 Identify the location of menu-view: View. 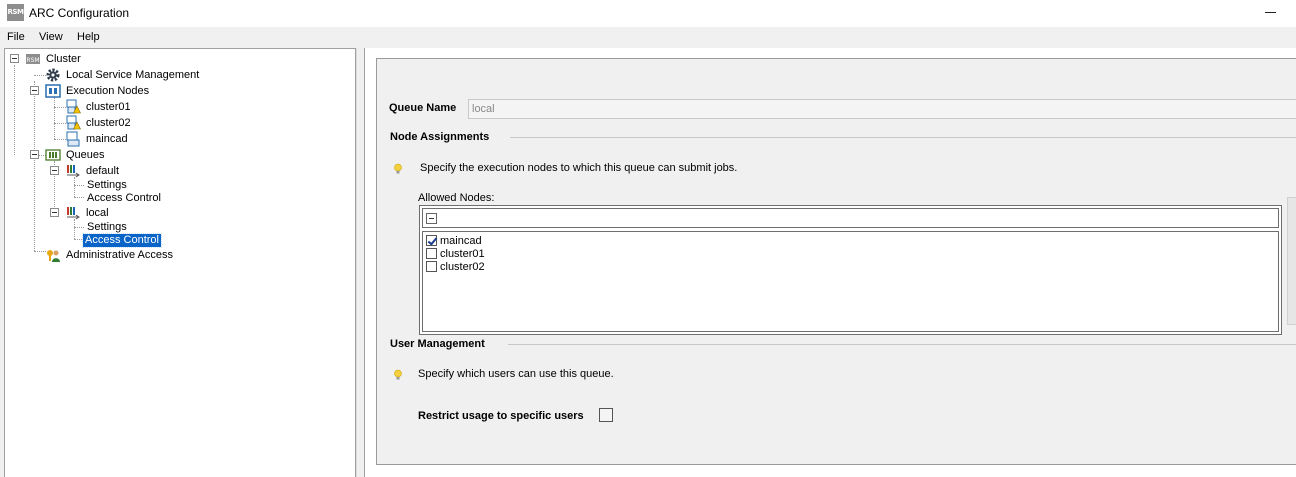
(51, 37).